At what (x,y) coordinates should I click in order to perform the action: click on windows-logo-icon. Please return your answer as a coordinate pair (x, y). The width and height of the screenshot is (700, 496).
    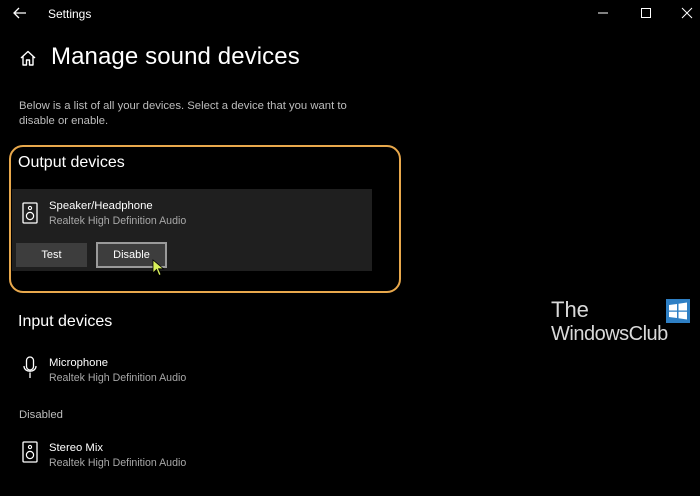
    Looking at the image, I should click on (678, 311).